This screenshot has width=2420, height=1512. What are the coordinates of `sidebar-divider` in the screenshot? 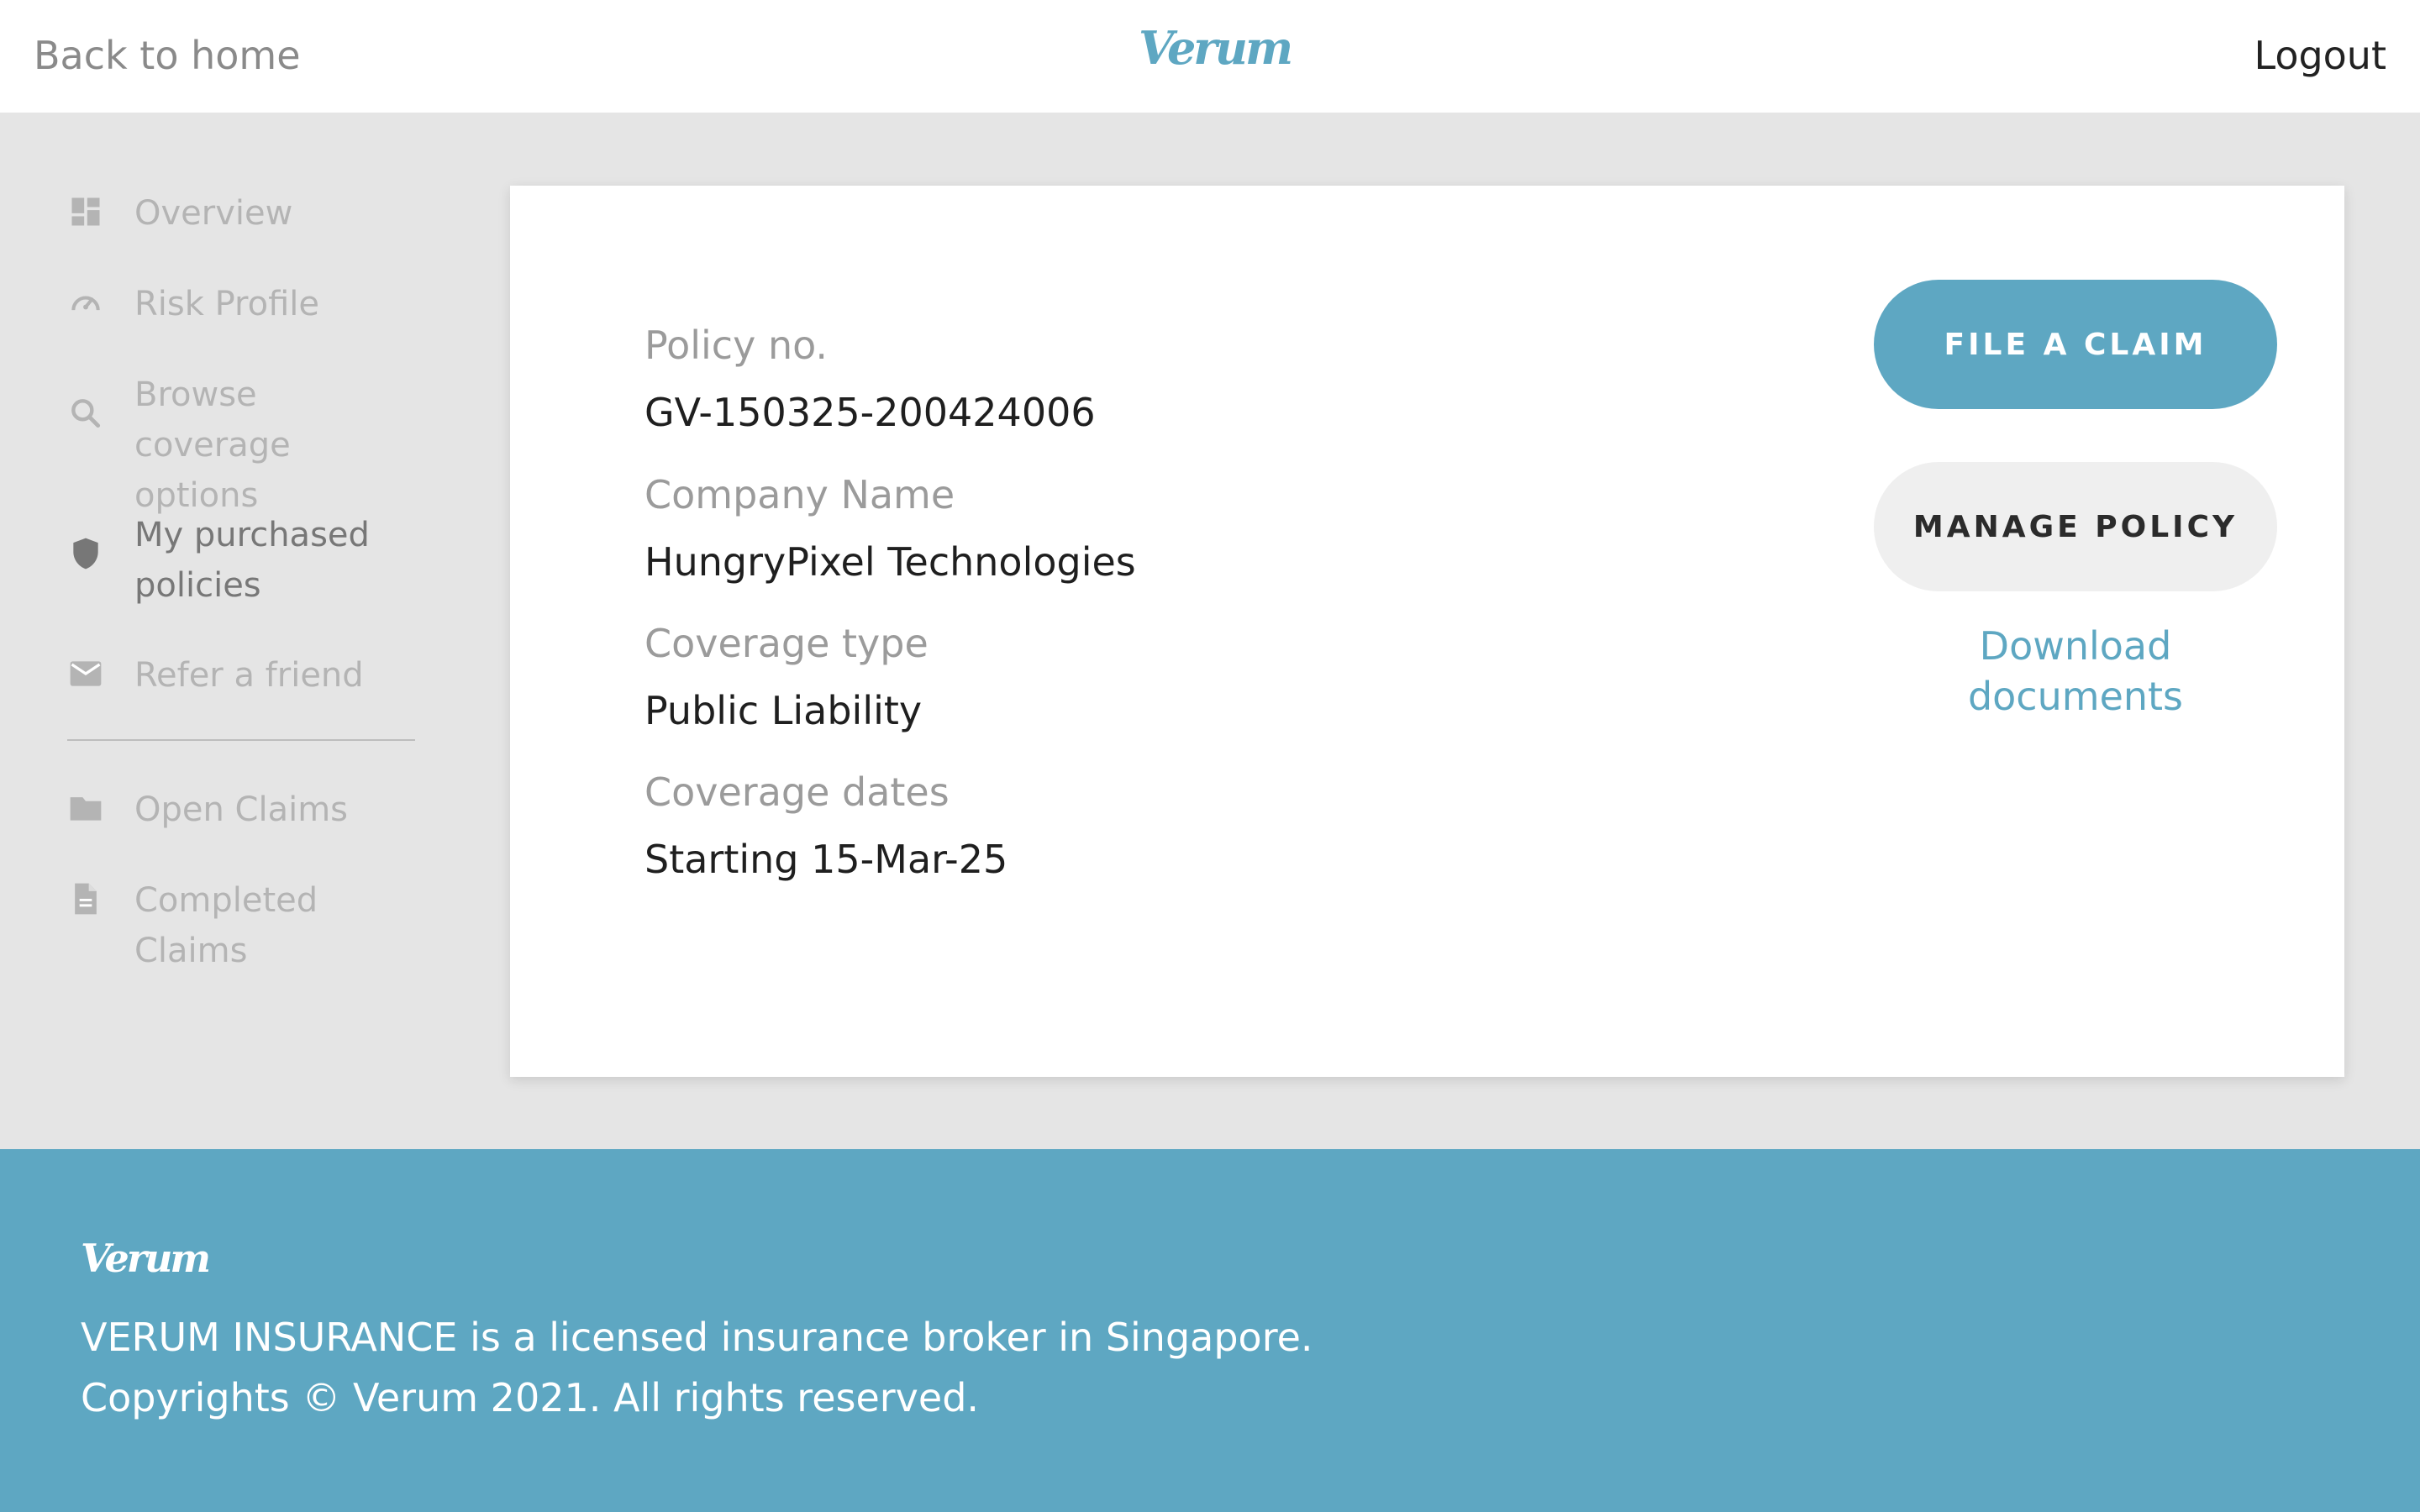 It's located at (241, 740).